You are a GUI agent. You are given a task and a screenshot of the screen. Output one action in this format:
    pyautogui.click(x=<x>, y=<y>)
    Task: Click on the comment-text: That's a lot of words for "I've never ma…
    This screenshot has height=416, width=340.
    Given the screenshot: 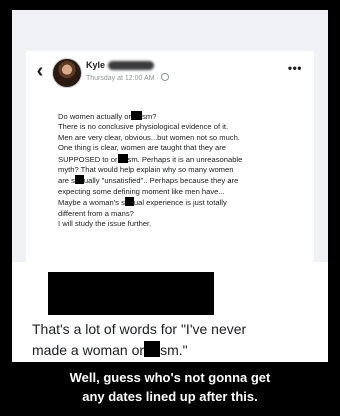 What is the action you would take?
    pyautogui.click(x=177, y=340)
    